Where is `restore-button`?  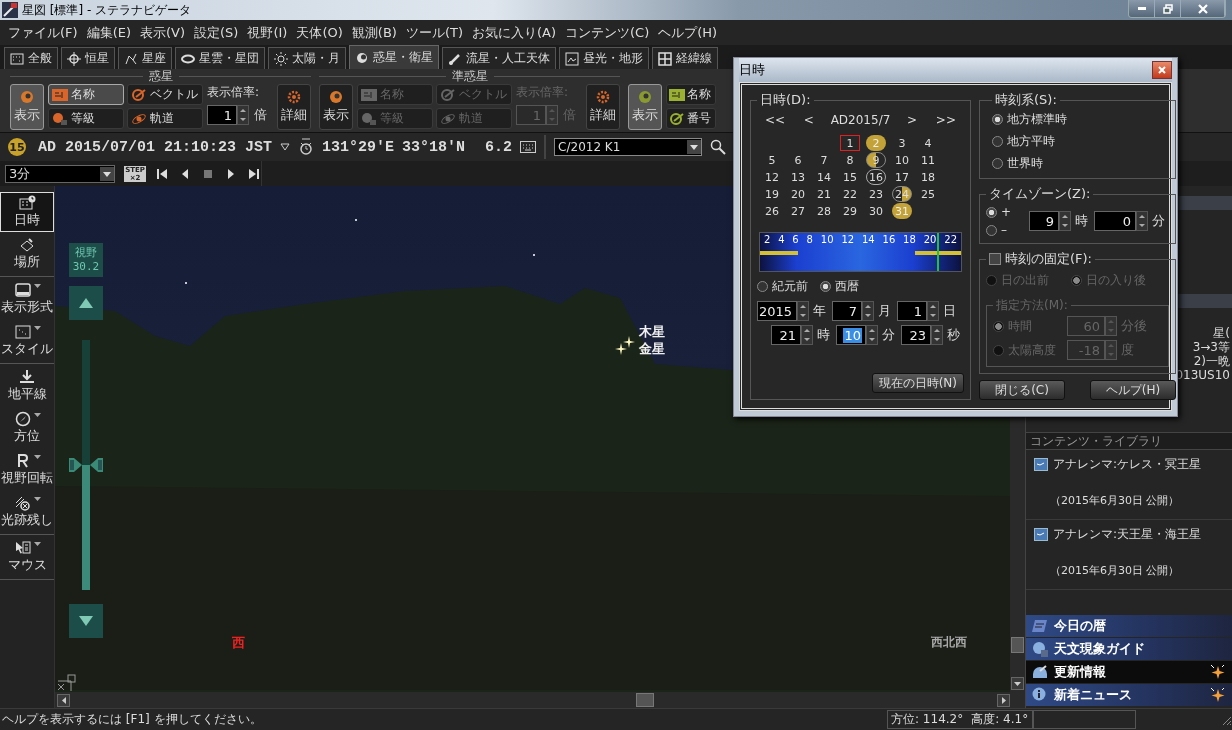
restore-button is located at coordinates (1168, 8).